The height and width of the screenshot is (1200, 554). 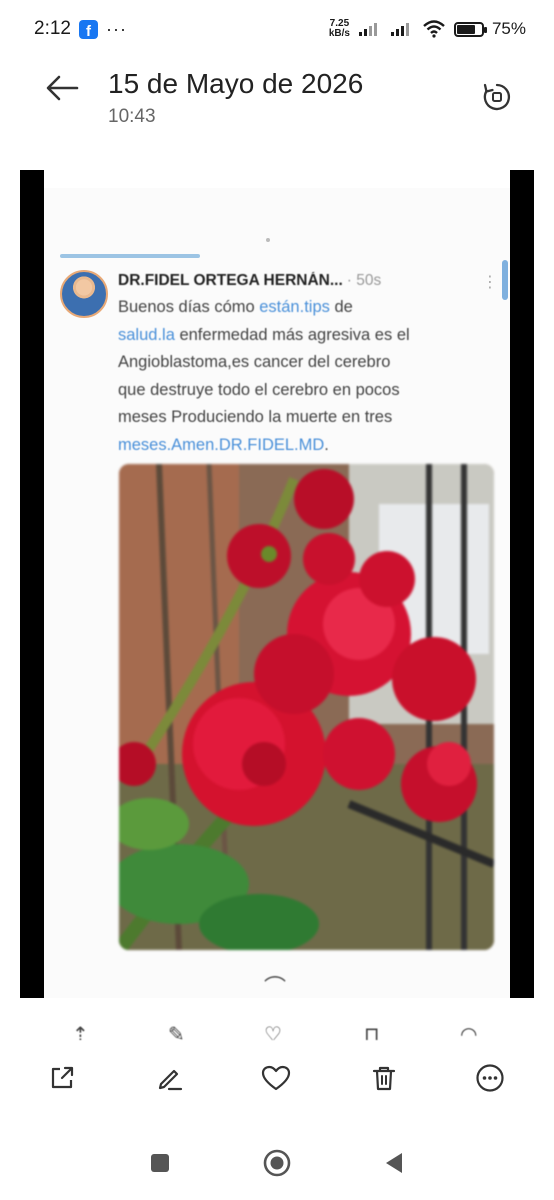 What do you see at coordinates (341, 307) in the screenshot?
I see `post-line-text: de` at bounding box center [341, 307].